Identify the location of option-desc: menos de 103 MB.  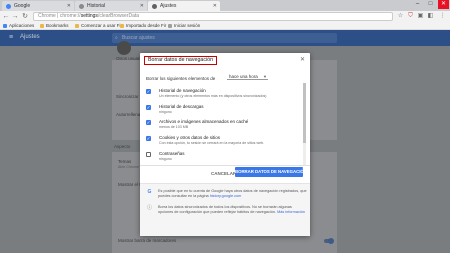
(174, 127).